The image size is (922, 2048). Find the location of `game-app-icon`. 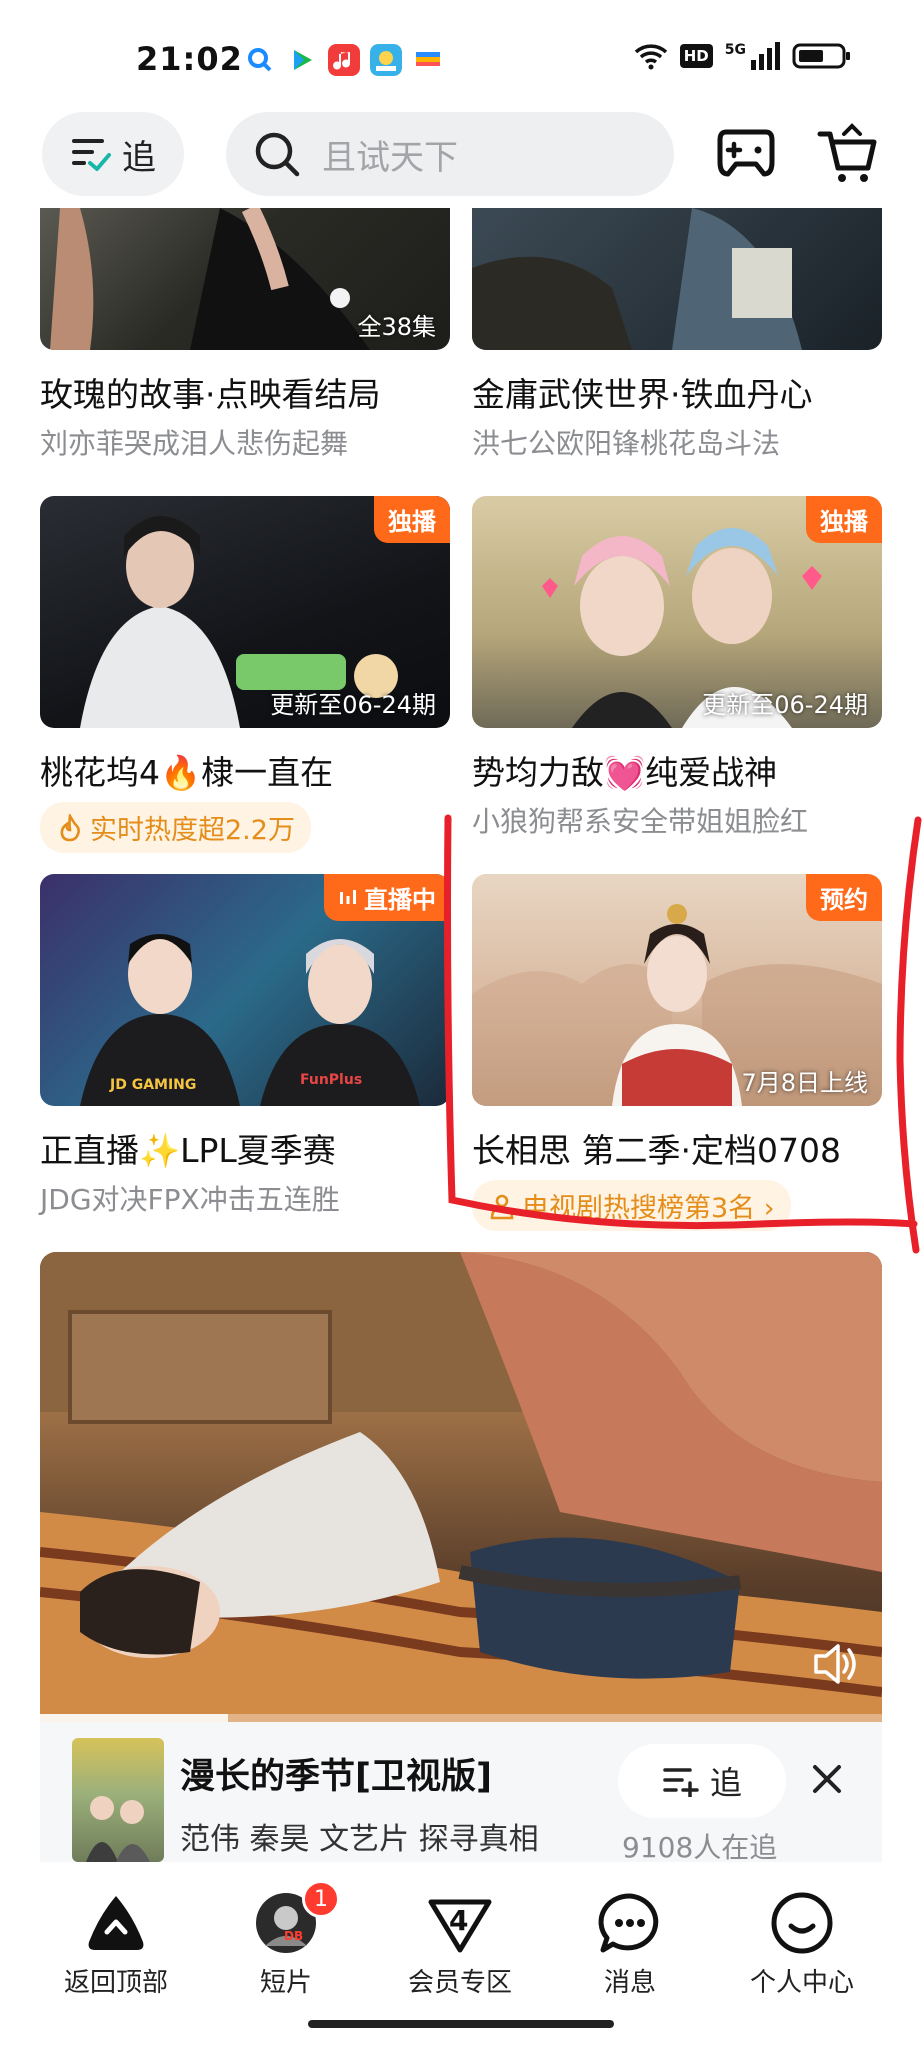

game-app-icon is located at coordinates (386, 60).